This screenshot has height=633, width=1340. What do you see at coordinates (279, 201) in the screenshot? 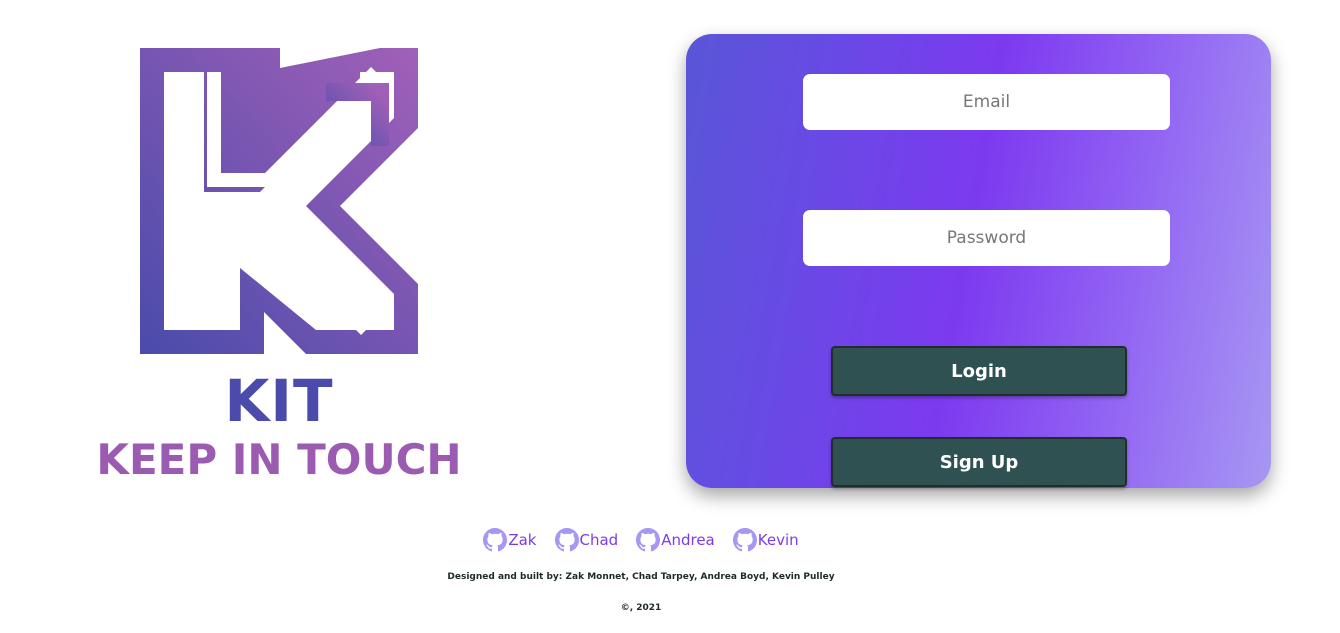
I see `kit-logo-icon` at bounding box center [279, 201].